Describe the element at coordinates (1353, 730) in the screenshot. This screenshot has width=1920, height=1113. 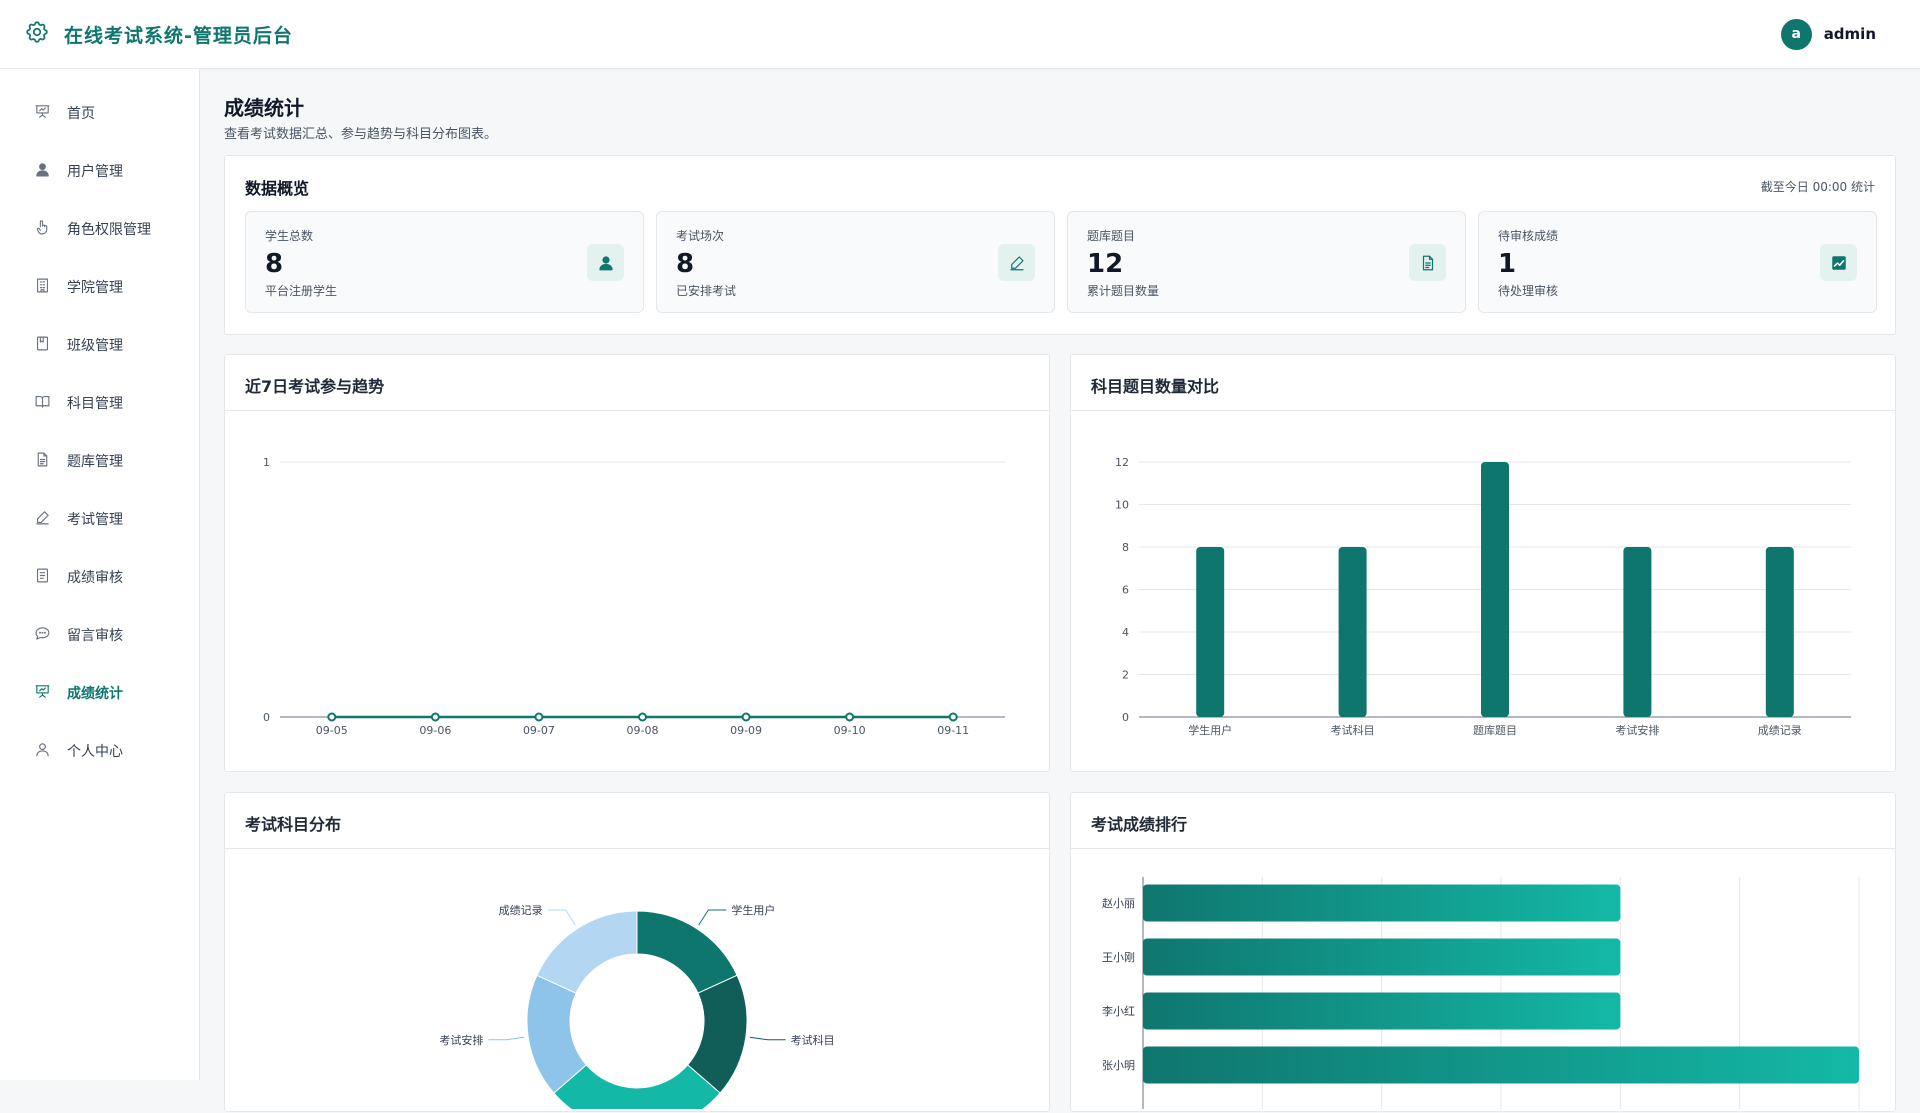
I see `x-tick-label: 考试科目` at that location.